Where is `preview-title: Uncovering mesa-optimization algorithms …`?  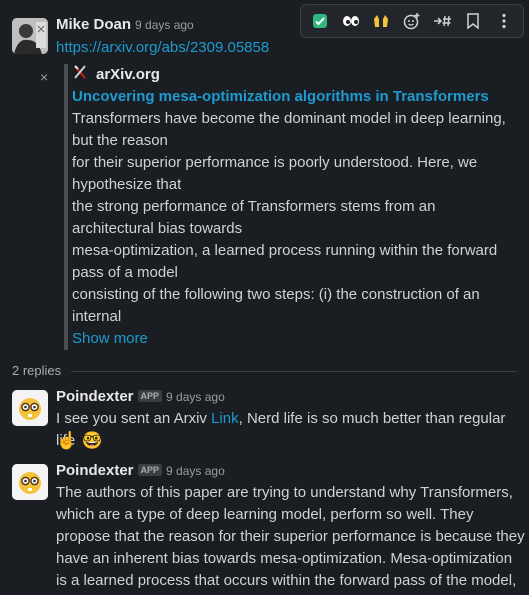 preview-title: Uncovering mesa-optimization algorithms … is located at coordinates (292, 97).